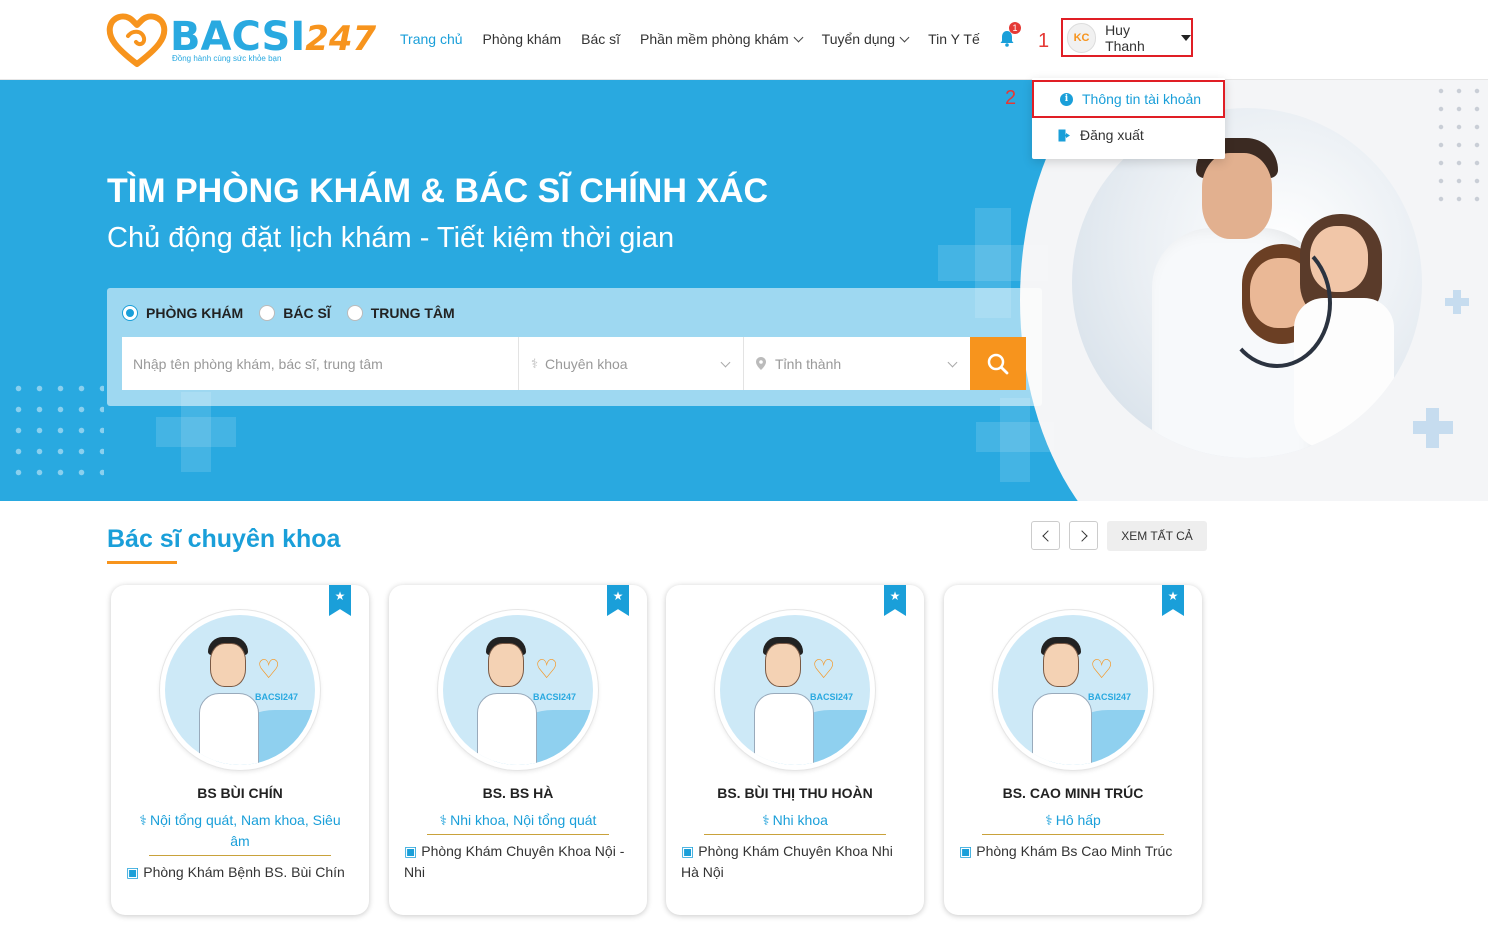 This screenshot has height=935, width=1488. What do you see at coordinates (1157, 536) in the screenshot?
I see `see-all-button: XEM TẤT CẢ` at bounding box center [1157, 536].